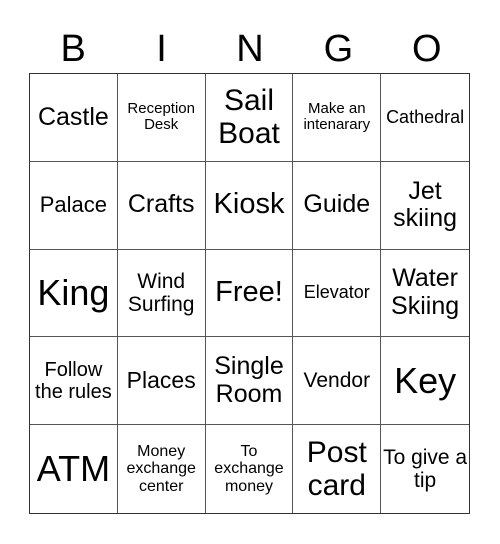  I want to click on bingo-cell: Palace, so click(74, 205).